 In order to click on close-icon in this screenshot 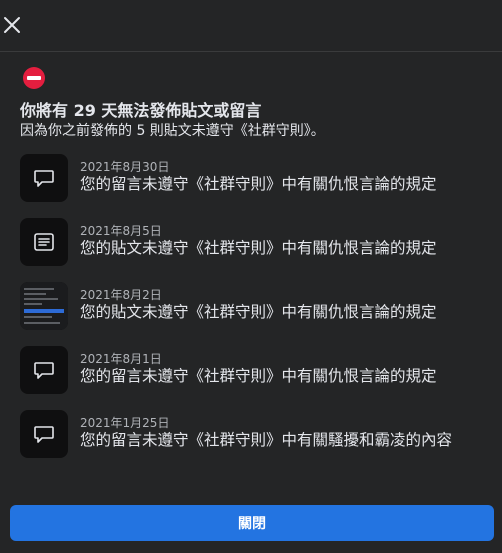, I will do `click(12, 25)`.